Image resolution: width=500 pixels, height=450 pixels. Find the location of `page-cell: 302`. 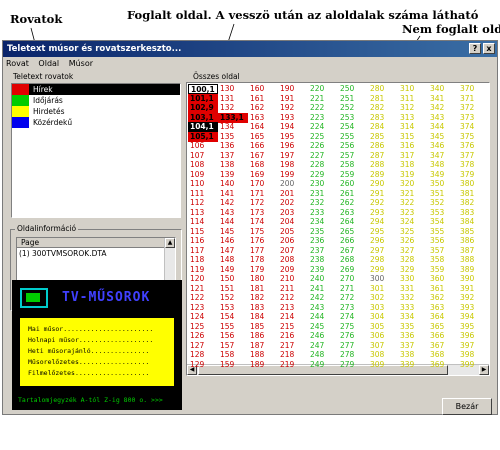

page-cell: 302 is located at coordinates (383, 298).